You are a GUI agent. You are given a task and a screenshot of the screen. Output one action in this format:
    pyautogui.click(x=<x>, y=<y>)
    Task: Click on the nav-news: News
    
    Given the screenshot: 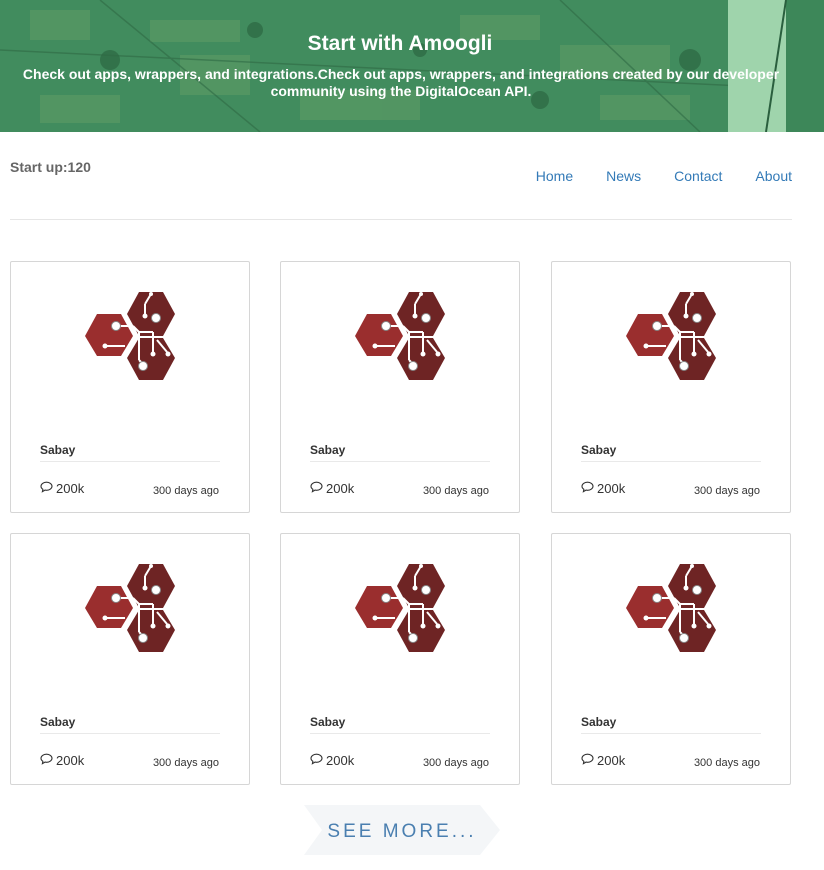 What is the action you would take?
    pyautogui.click(x=623, y=176)
    